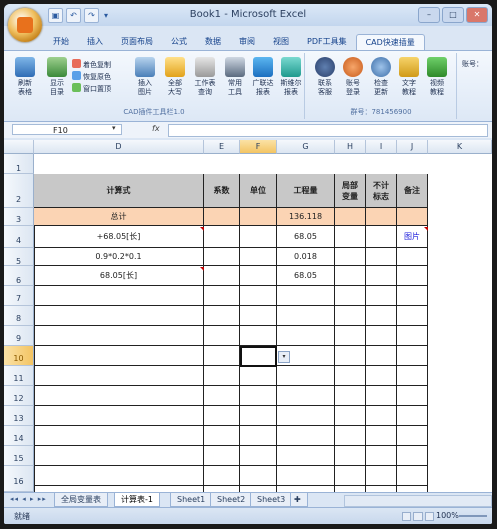 The width and height of the screenshot is (497, 529). Describe the element at coordinates (222, 147) in the screenshot. I see `column-header-e: E` at that location.